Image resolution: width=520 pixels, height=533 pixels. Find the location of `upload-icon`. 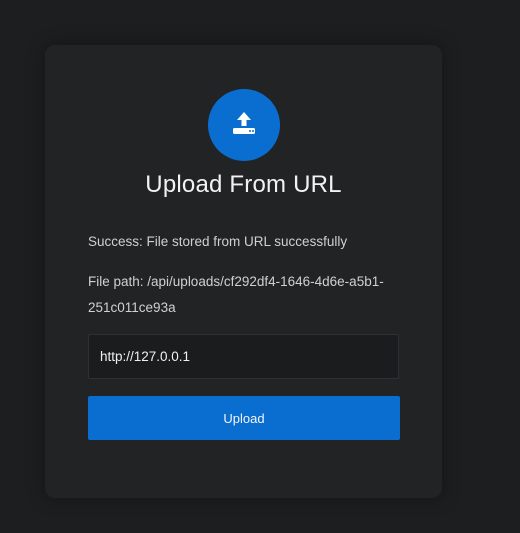

upload-icon is located at coordinates (244, 125).